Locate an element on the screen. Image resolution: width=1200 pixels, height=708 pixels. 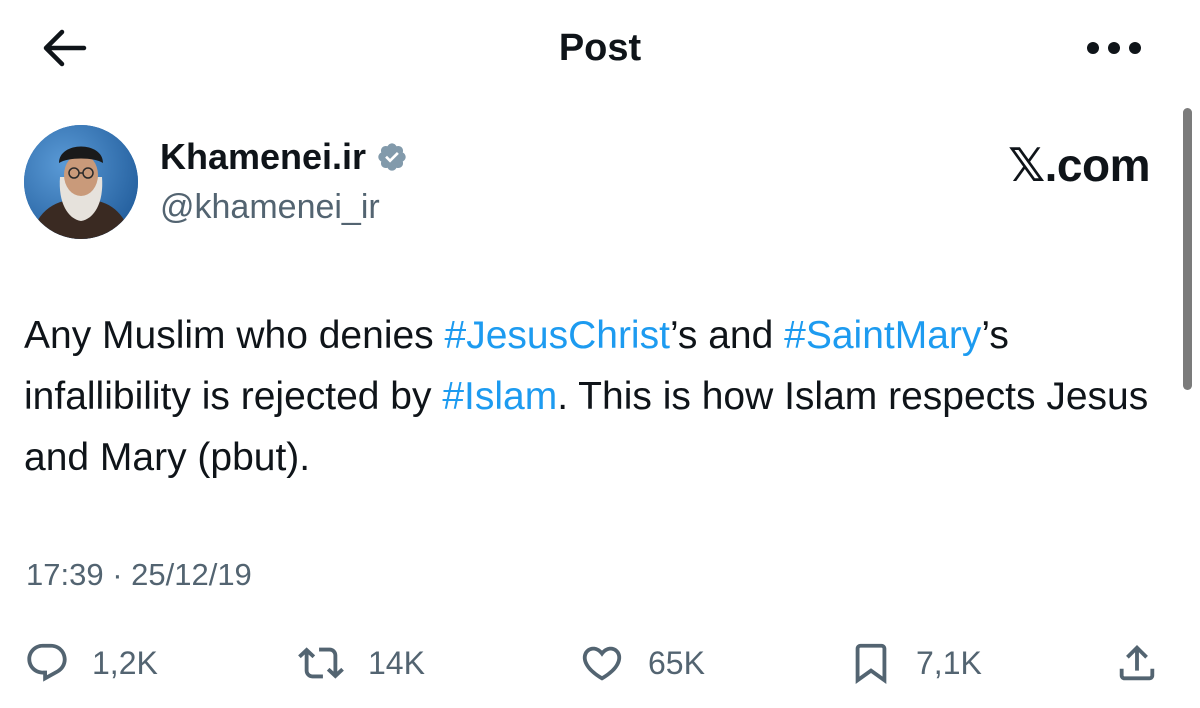
bookmark-button: 7,1K is located at coordinates (915, 663).